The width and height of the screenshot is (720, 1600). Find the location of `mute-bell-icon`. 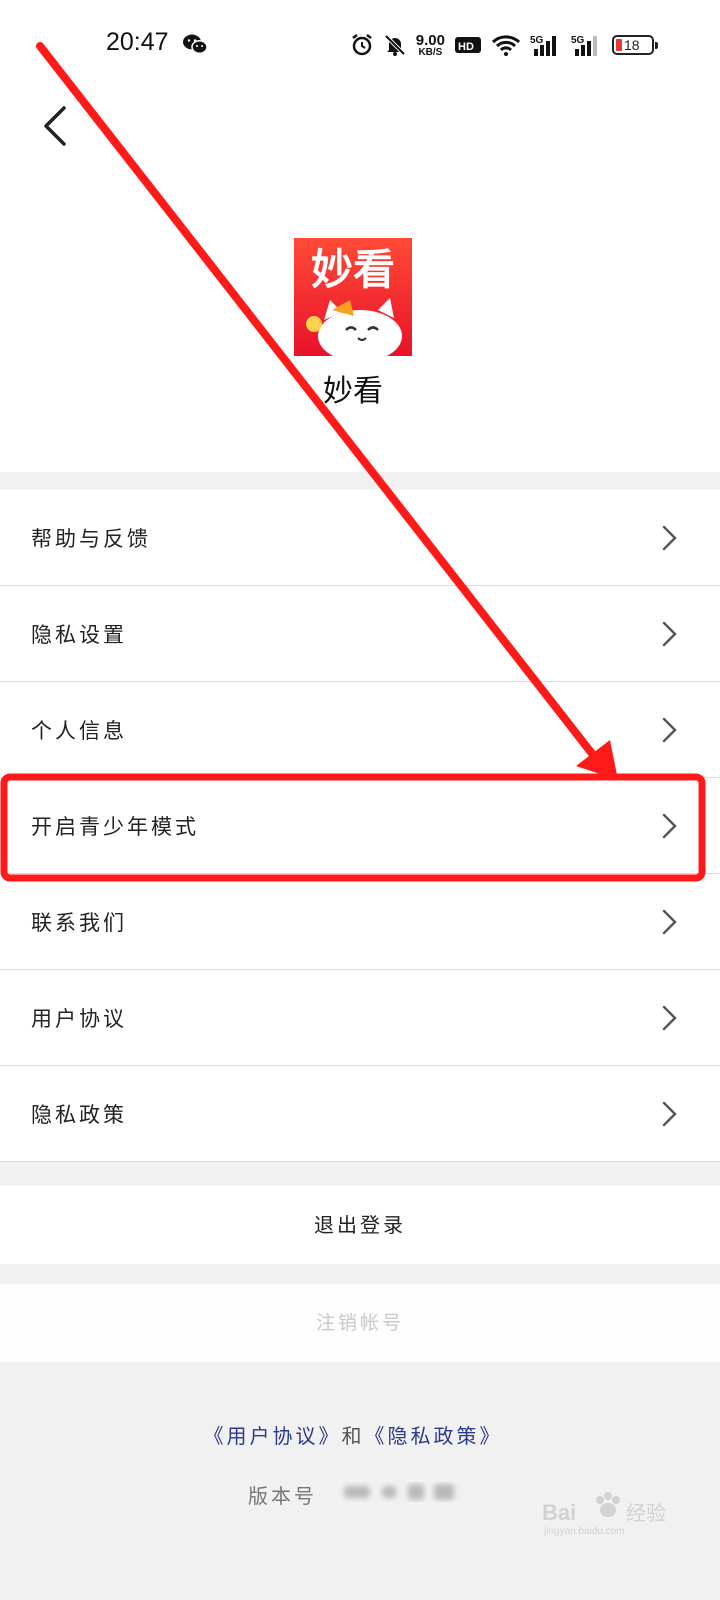

mute-bell-icon is located at coordinates (395, 45).